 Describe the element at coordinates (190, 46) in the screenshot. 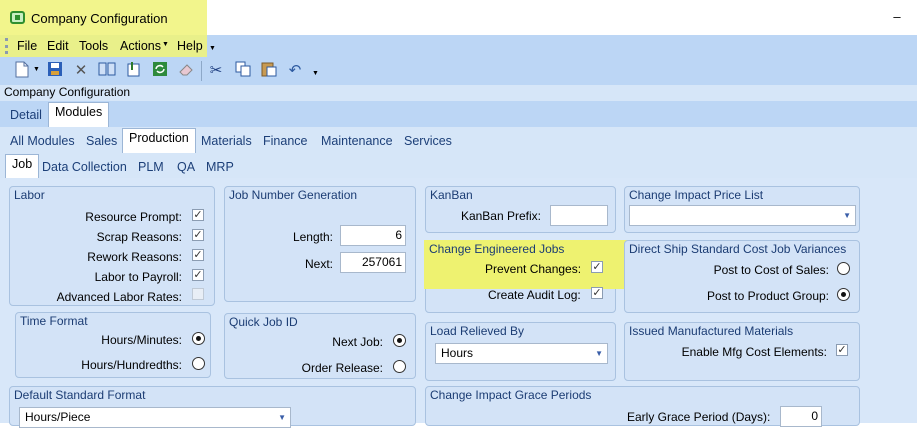

I see `menu-help: Help` at that location.